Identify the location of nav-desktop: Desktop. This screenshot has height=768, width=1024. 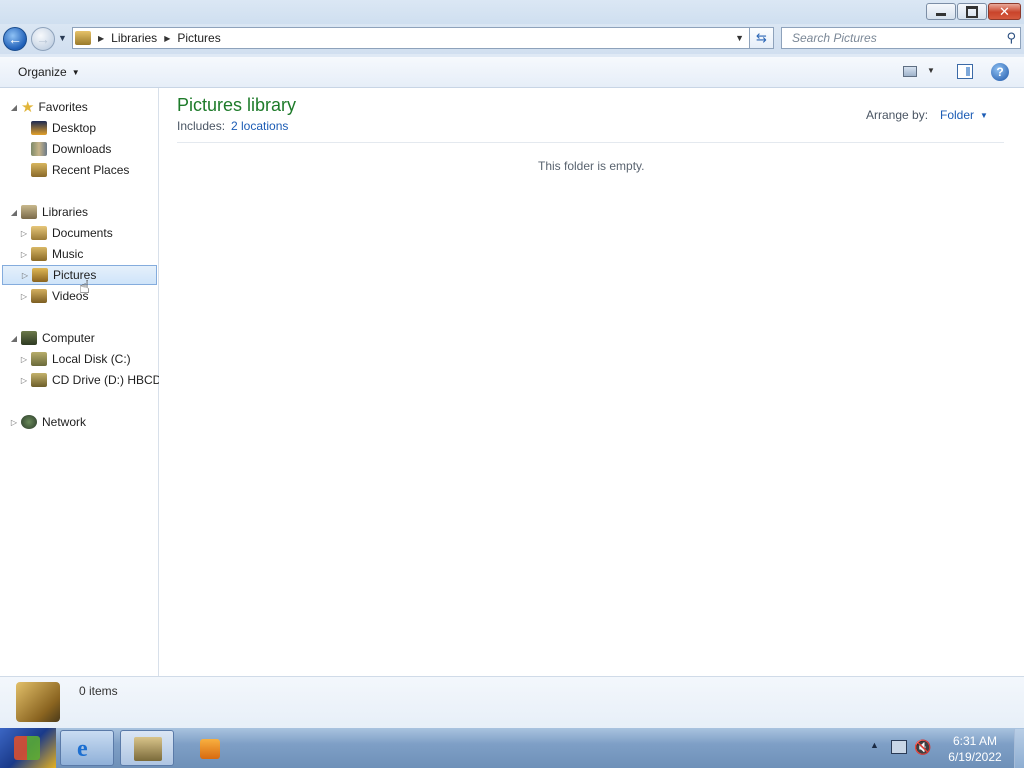
(62, 128).